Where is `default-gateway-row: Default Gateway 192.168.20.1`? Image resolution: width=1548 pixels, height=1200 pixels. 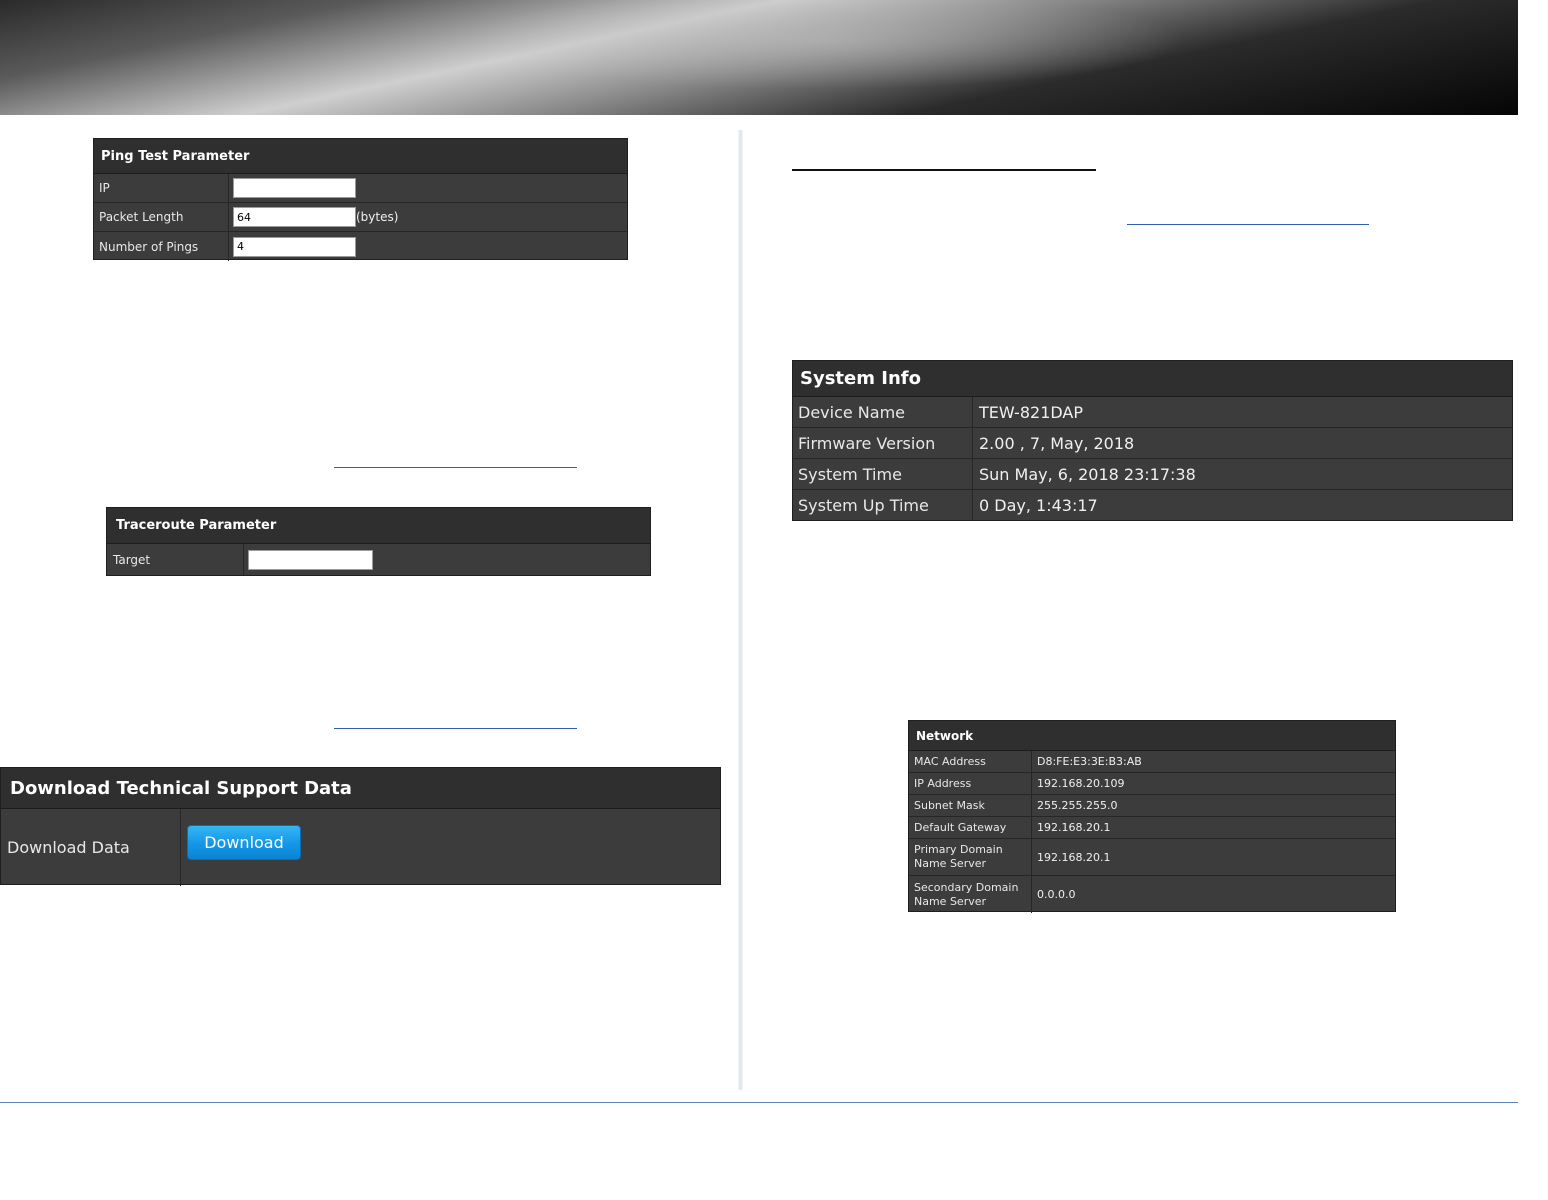 default-gateway-row: Default Gateway 192.168.20.1 is located at coordinates (1152, 828).